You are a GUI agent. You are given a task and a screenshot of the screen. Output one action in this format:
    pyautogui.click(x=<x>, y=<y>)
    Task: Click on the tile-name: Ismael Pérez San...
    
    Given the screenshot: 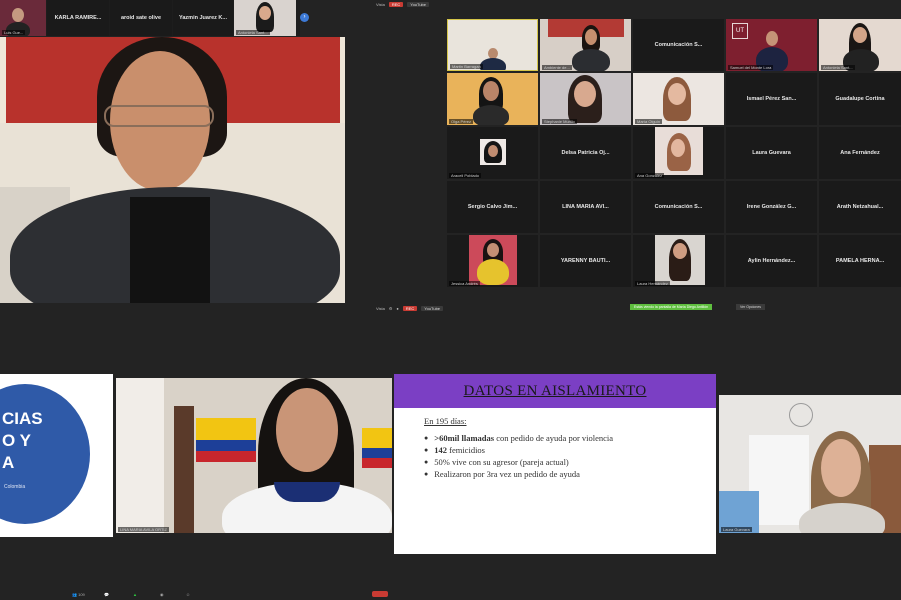 What is the action you would take?
    pyautogui.click(x=771, y=99)
    